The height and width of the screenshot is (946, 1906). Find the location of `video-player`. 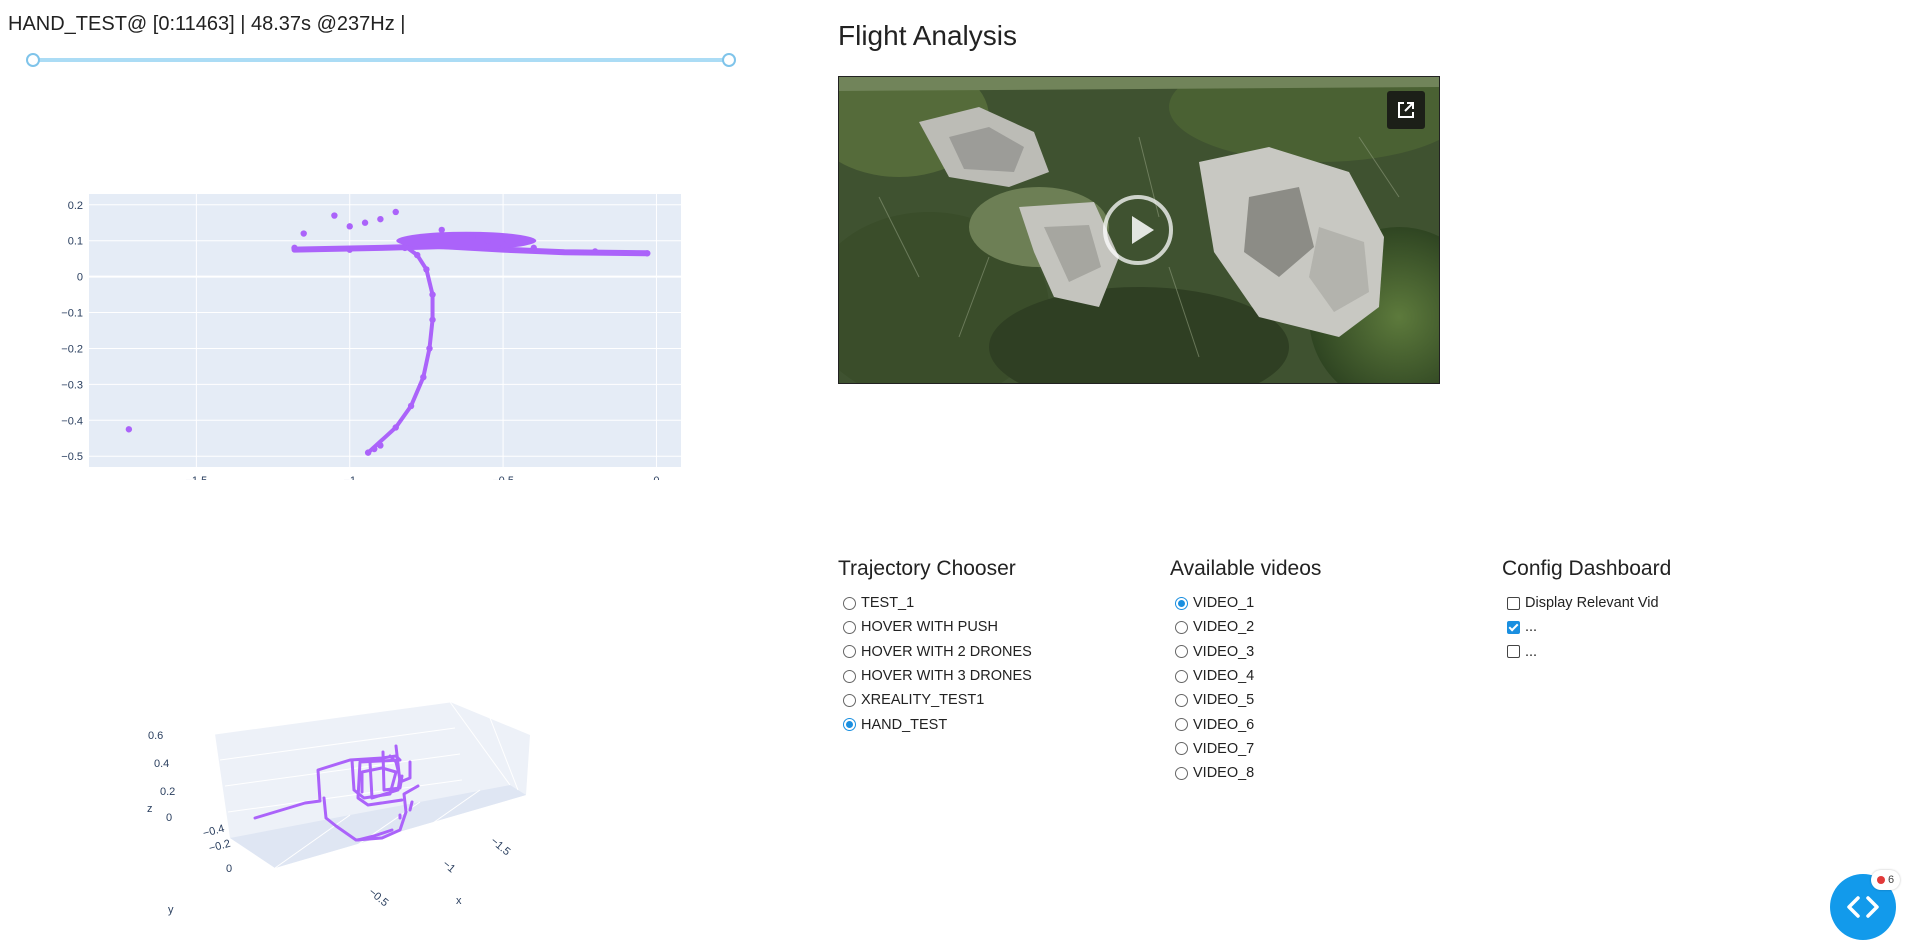

video-player is located at coordinates (1139, 230).